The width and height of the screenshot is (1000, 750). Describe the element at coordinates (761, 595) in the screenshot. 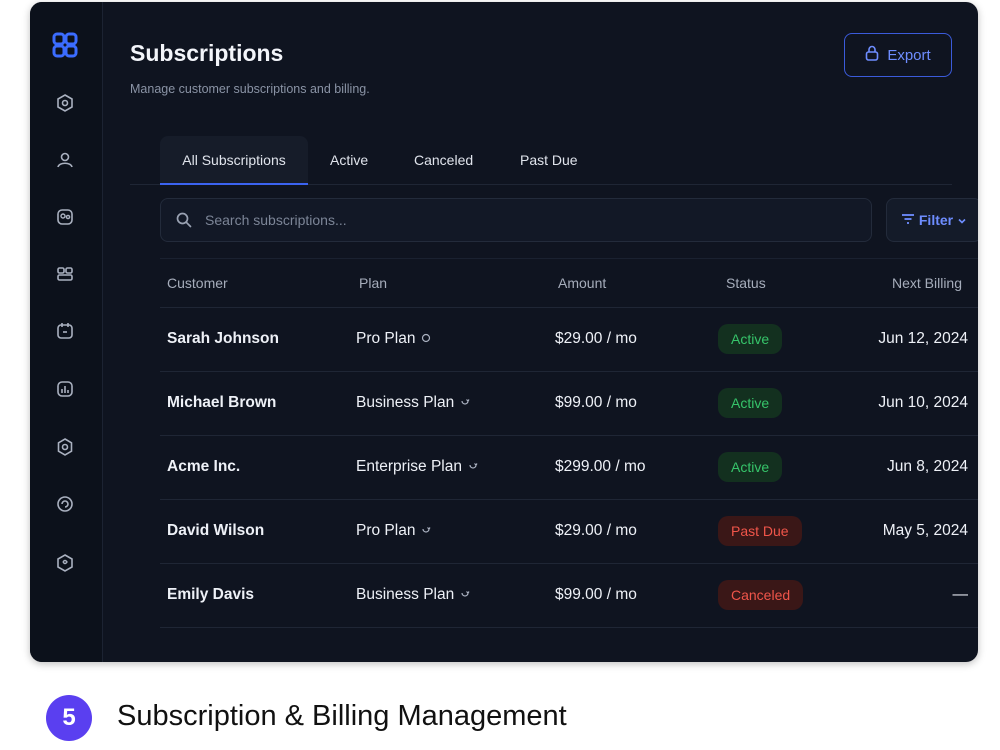

I see `status-badge: Canceled` at that location.